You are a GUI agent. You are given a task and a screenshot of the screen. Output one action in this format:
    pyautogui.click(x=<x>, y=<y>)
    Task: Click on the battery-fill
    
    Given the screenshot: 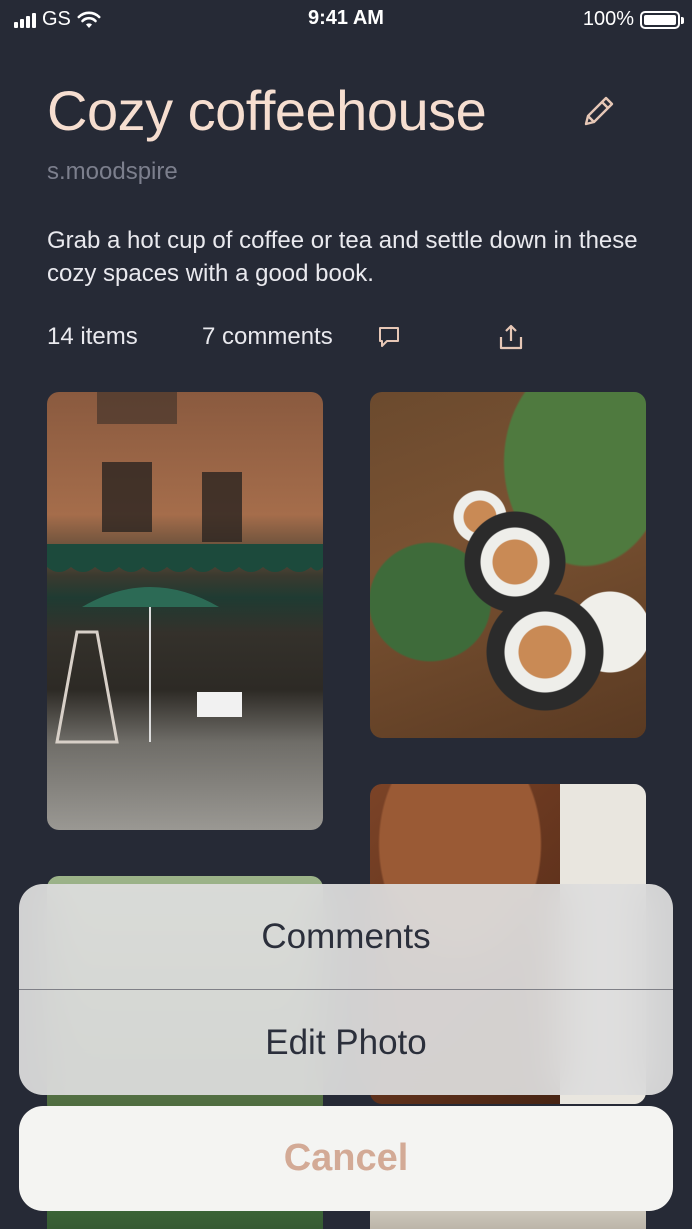 What is the action you would take?
    pyautogui.click(x=660, y=19)
    